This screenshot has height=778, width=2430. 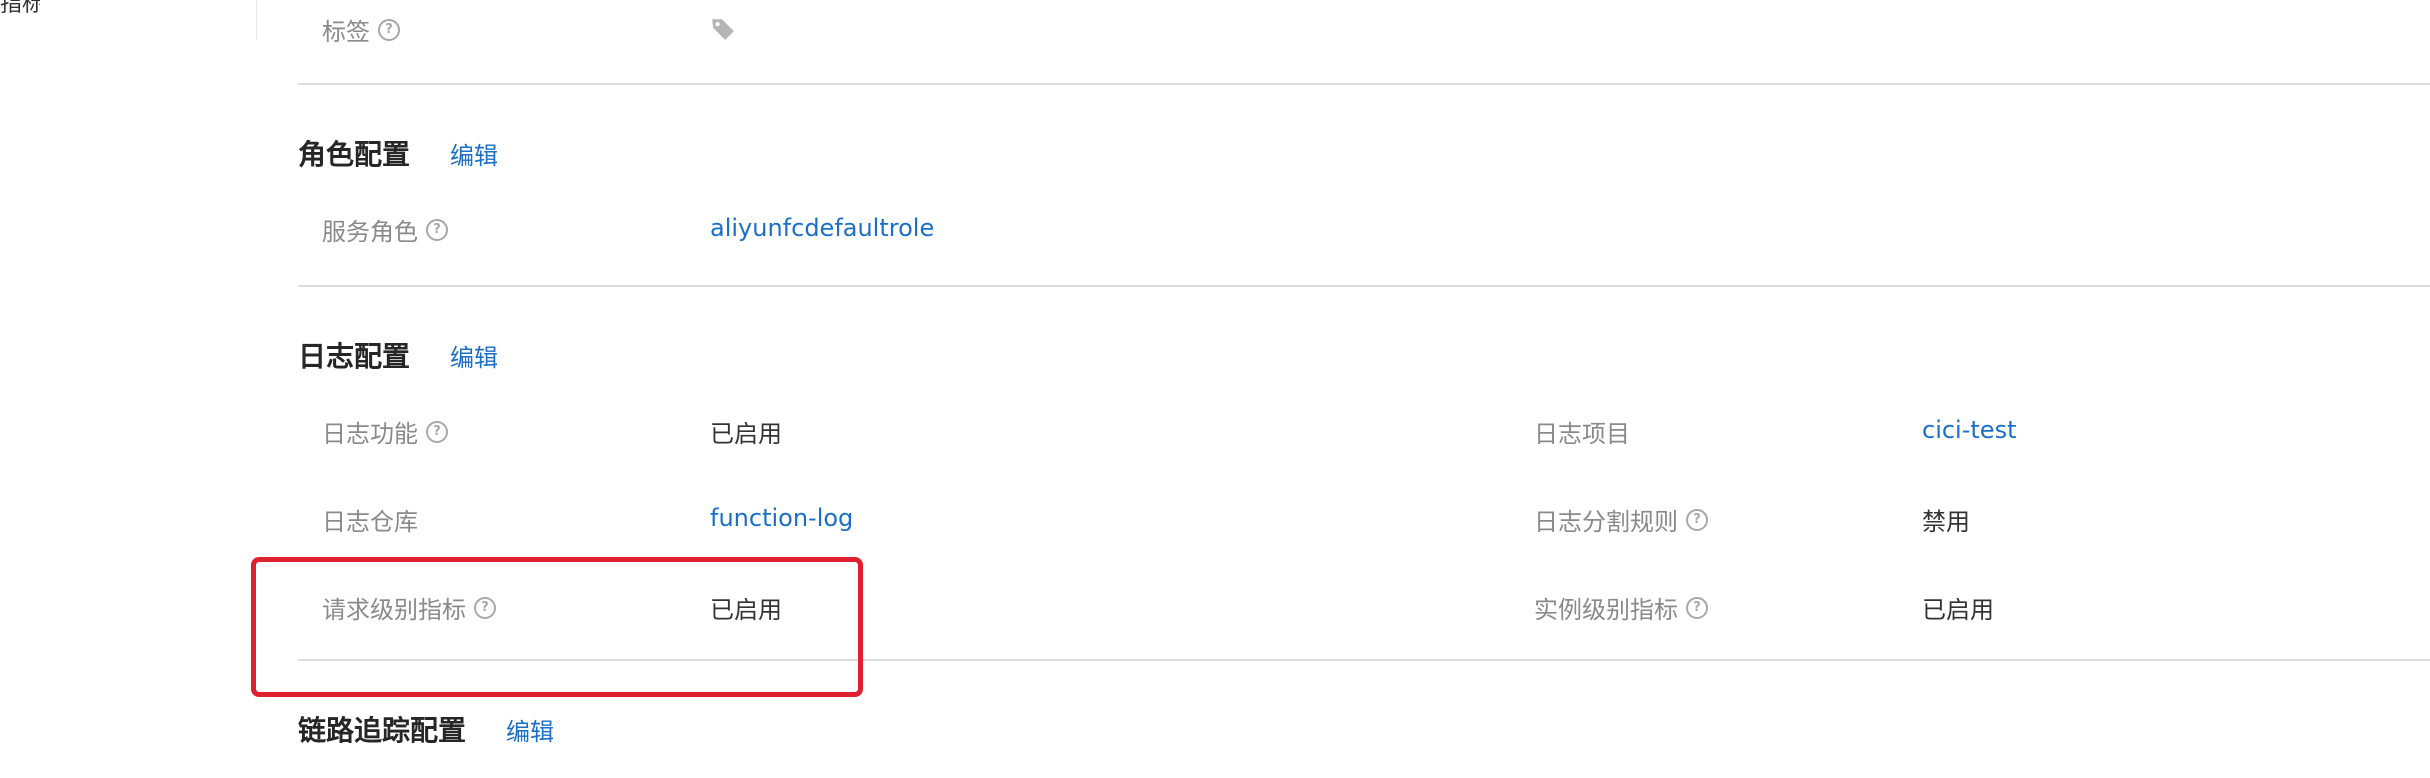 What do you see at coordinates (1946, 522) in the screenshot?
I see `split-rule-value: 禁用` at bounding box center [1946, 522].